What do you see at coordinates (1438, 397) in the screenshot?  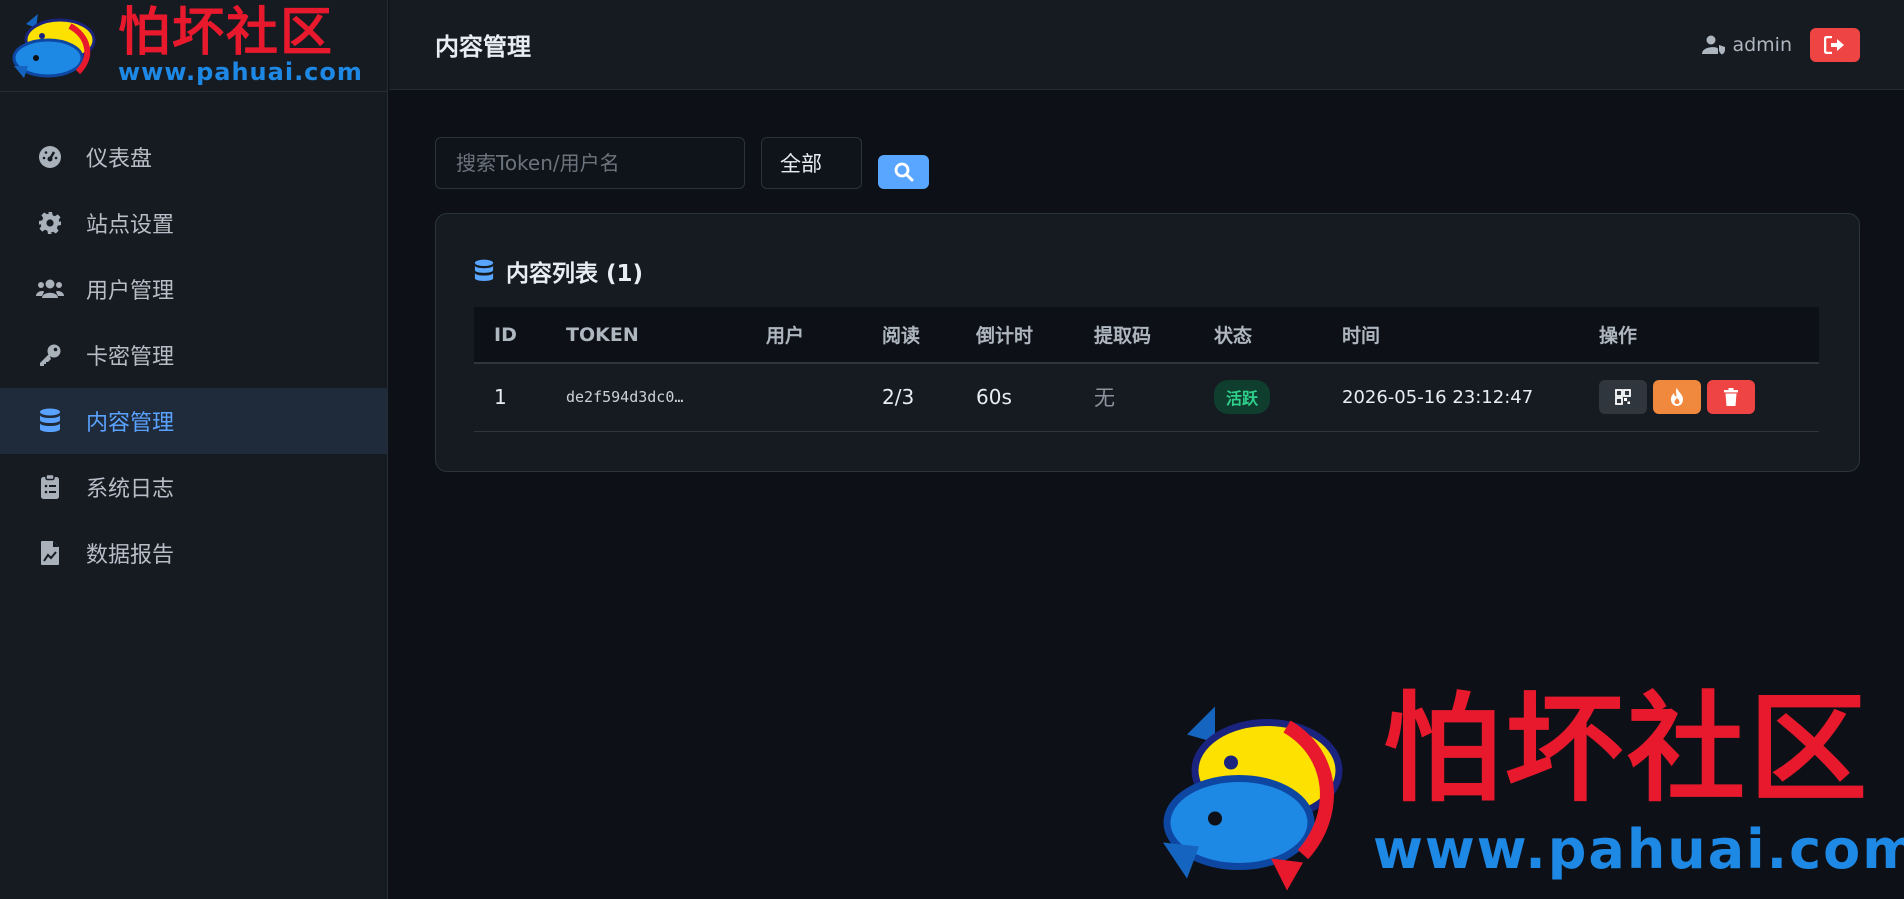 I see `cell-time: 2026-05-16 23:12:47` at bounding box center [1438, 397].